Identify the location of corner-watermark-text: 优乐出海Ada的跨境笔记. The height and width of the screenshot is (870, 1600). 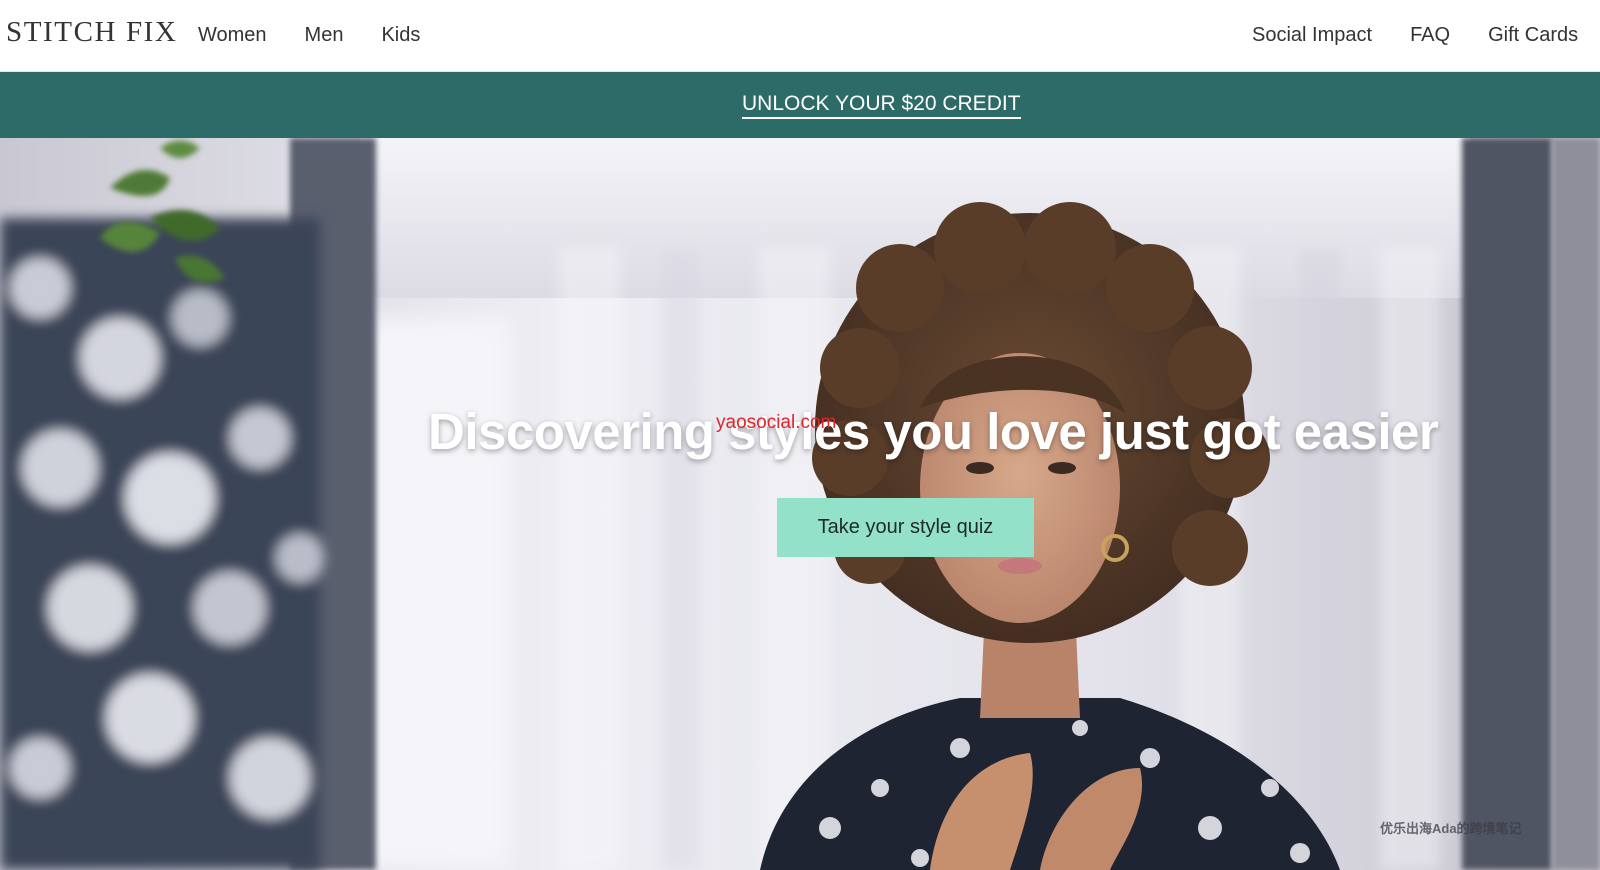
(1451, 828).